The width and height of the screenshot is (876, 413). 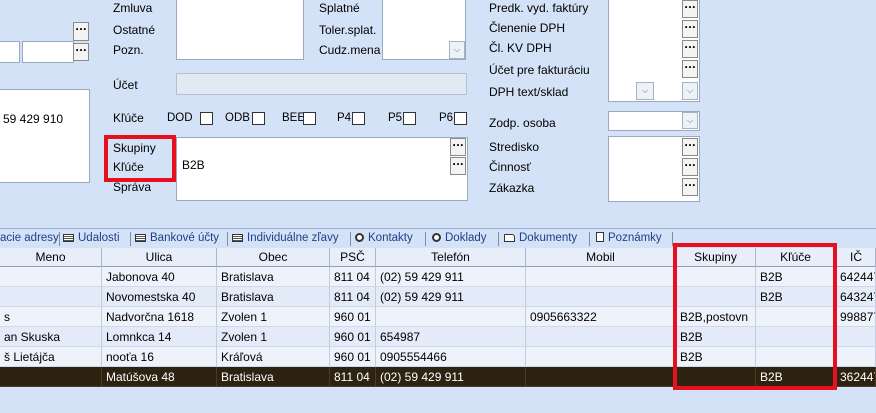 What do you see at coordinates (451, 357) in the screenshot?
I see `cell-telefon: 0905554466` at bounding box center [451, 357].